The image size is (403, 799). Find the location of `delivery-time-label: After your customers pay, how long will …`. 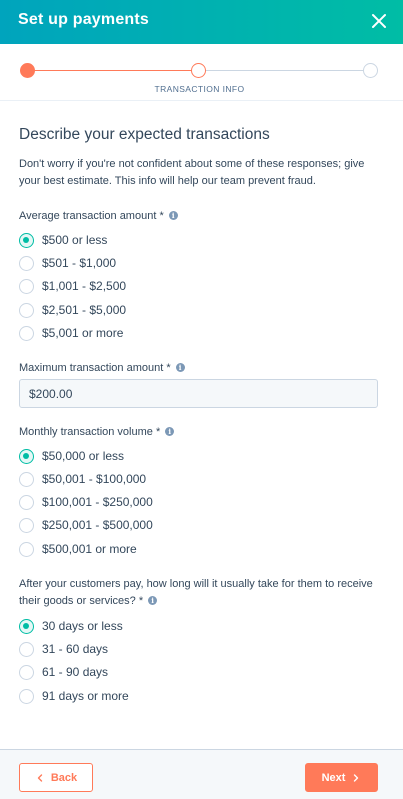

delivery-time-label: After your customers pay, how long will … is located at coordinates (196, 593).